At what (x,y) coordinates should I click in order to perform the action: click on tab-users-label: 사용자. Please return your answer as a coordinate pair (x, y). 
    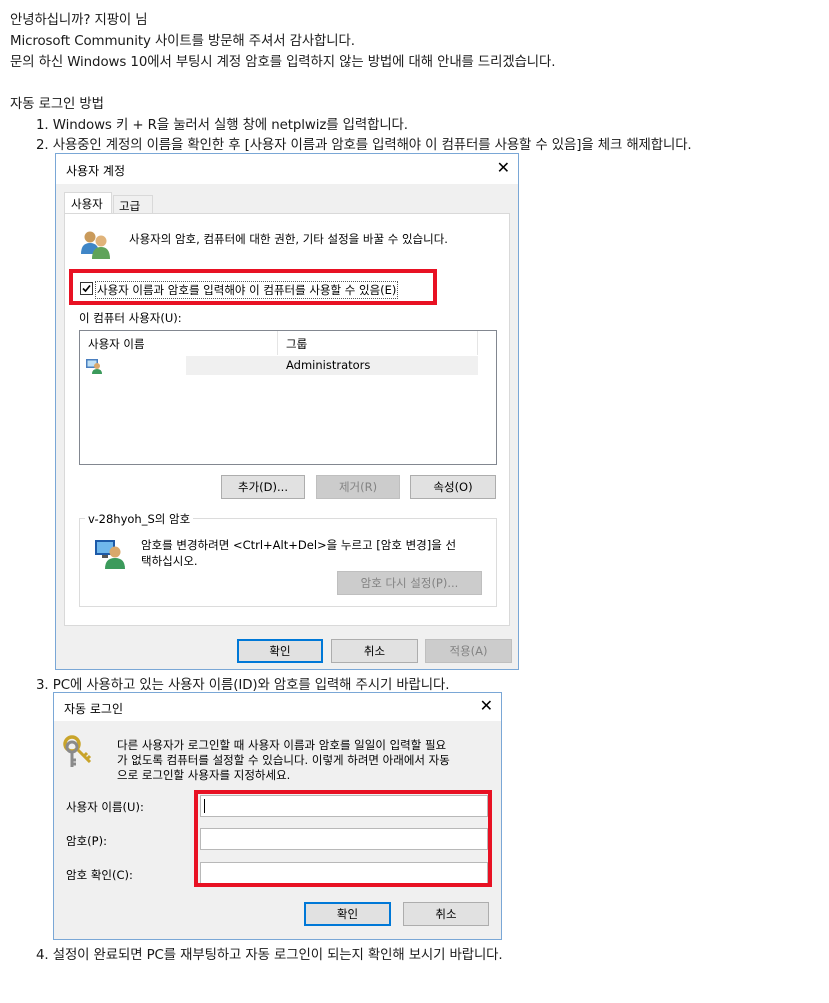
    Looking at the image, I should click on (87, 204).